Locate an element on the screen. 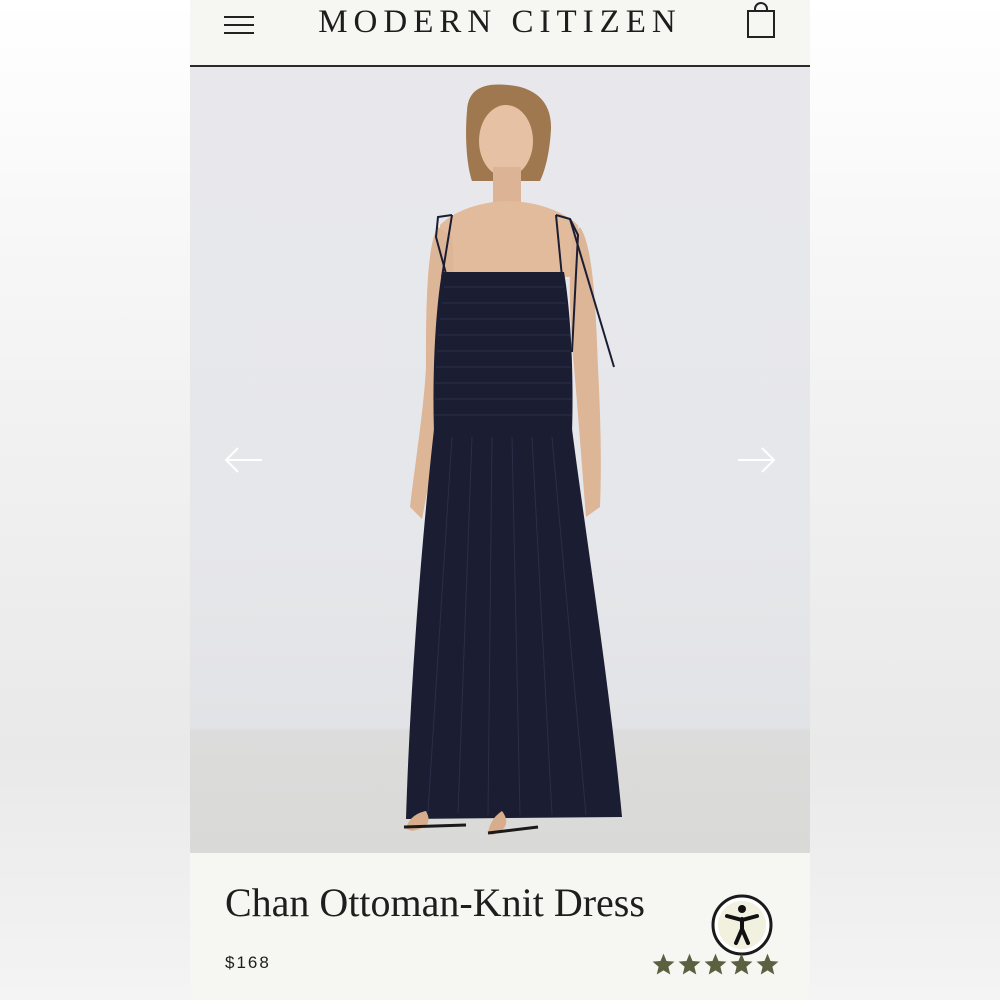  shopping-bag-icon is located at coordinates (761, 20).